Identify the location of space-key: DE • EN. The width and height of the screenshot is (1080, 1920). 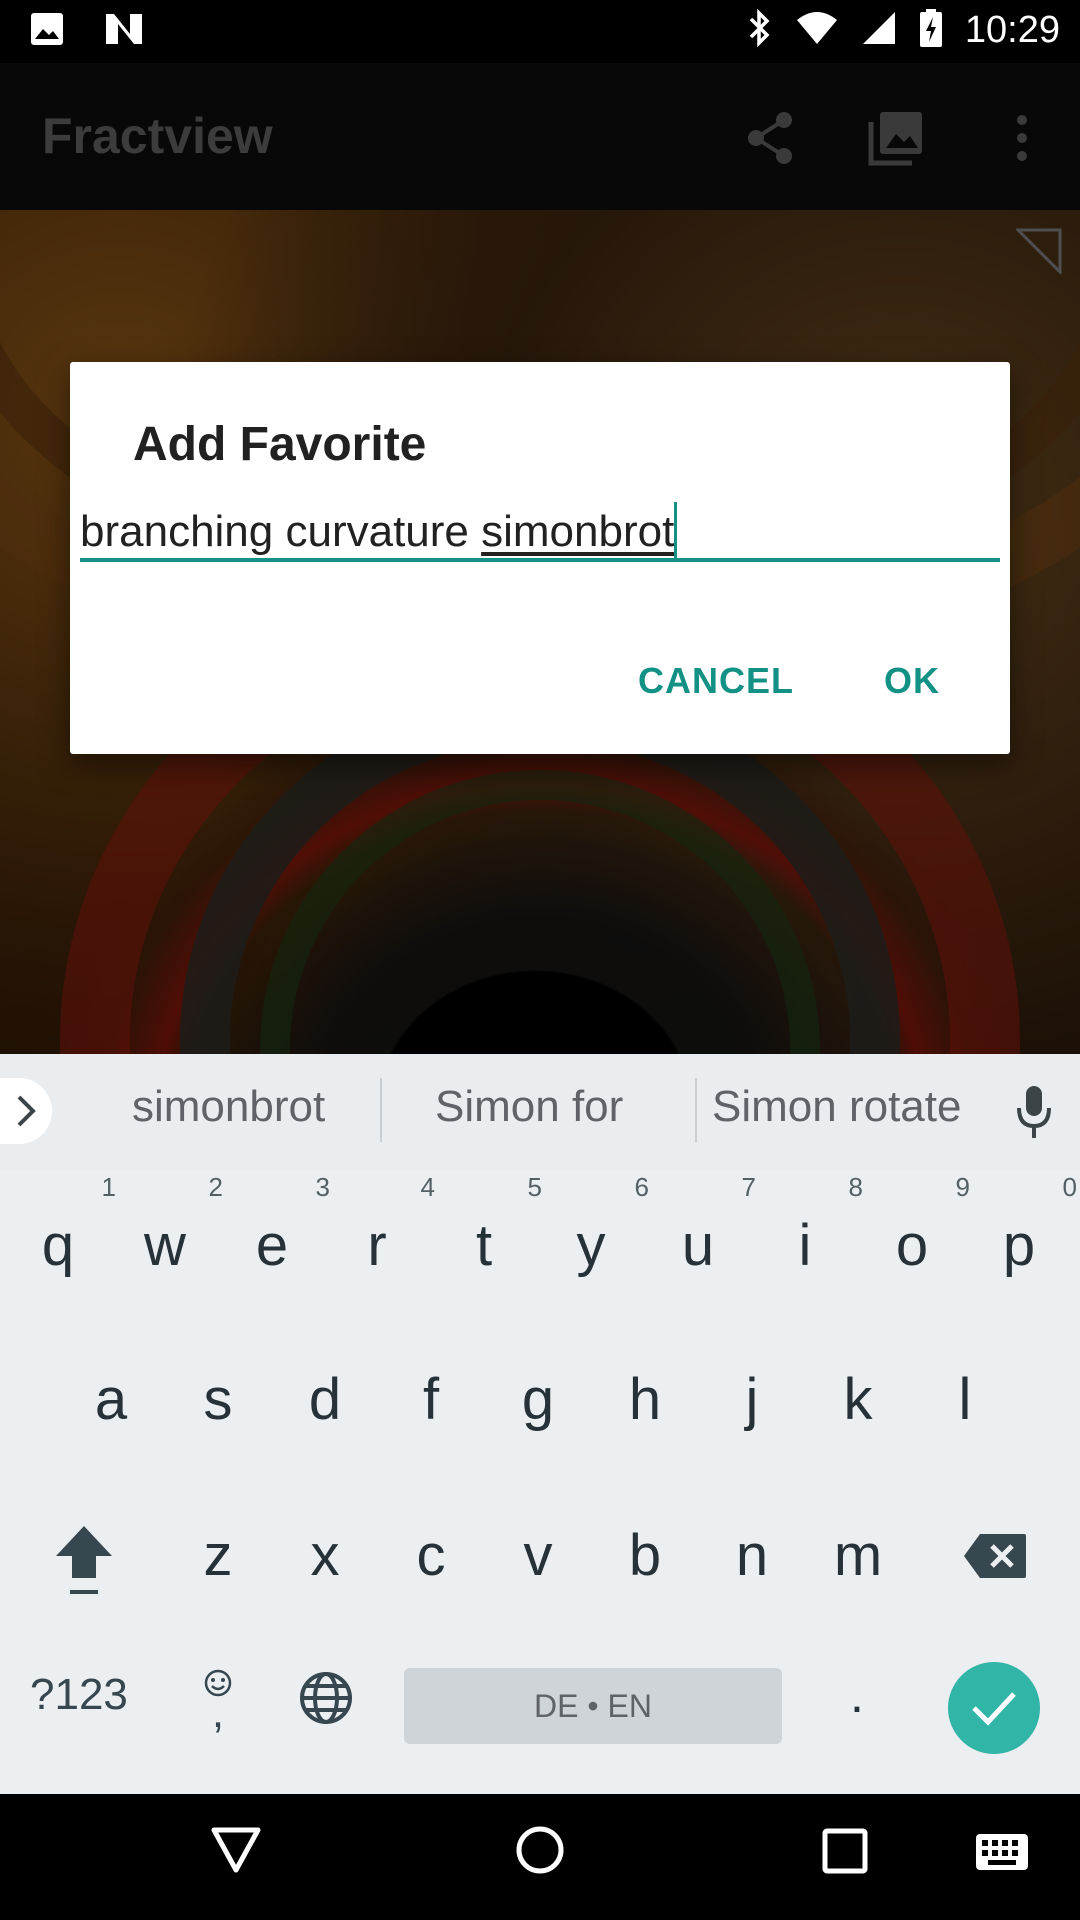
(593, 1706).